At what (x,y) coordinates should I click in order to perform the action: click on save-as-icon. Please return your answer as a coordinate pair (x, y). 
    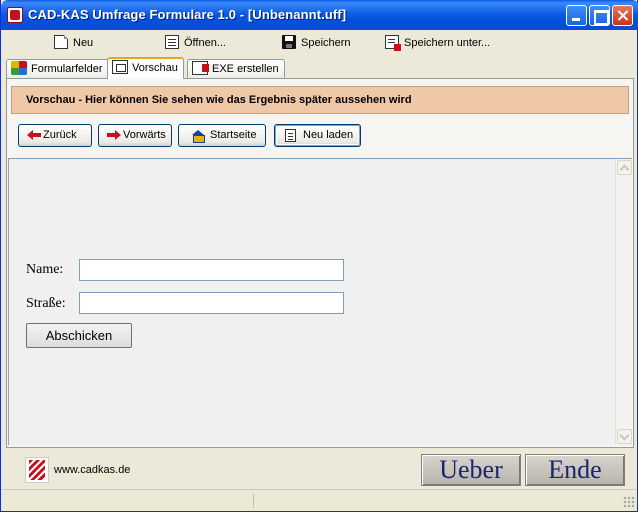
    Looking at the image, I should click on (393, 43).